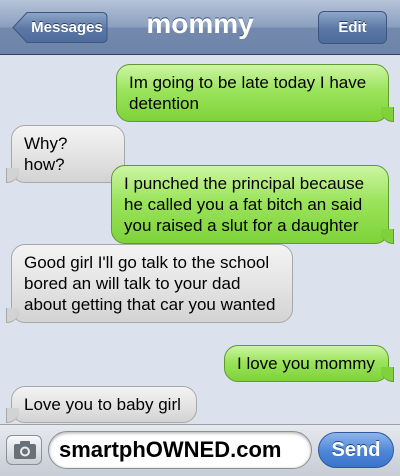 The image size is (400, 476). Describe the element at coordinates (101, 404) in the screenshot. I see `message-bubble-received: Love you to baby girl` at that location.